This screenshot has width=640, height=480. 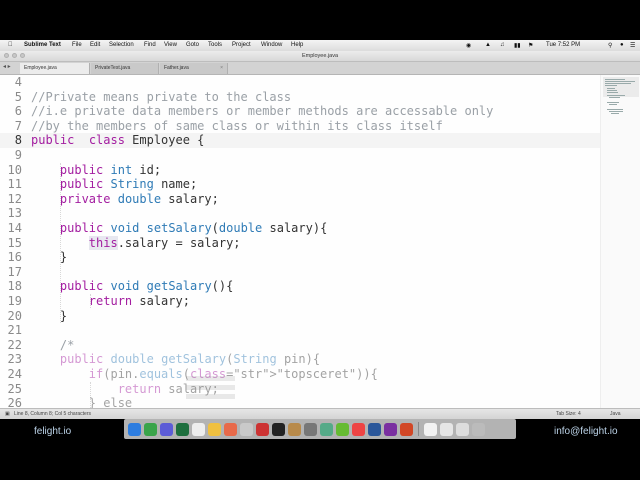 What do you see at coordinates (14, 184) in the screenshot?
I see `line-number: 11` at bounding box center [14, 184].